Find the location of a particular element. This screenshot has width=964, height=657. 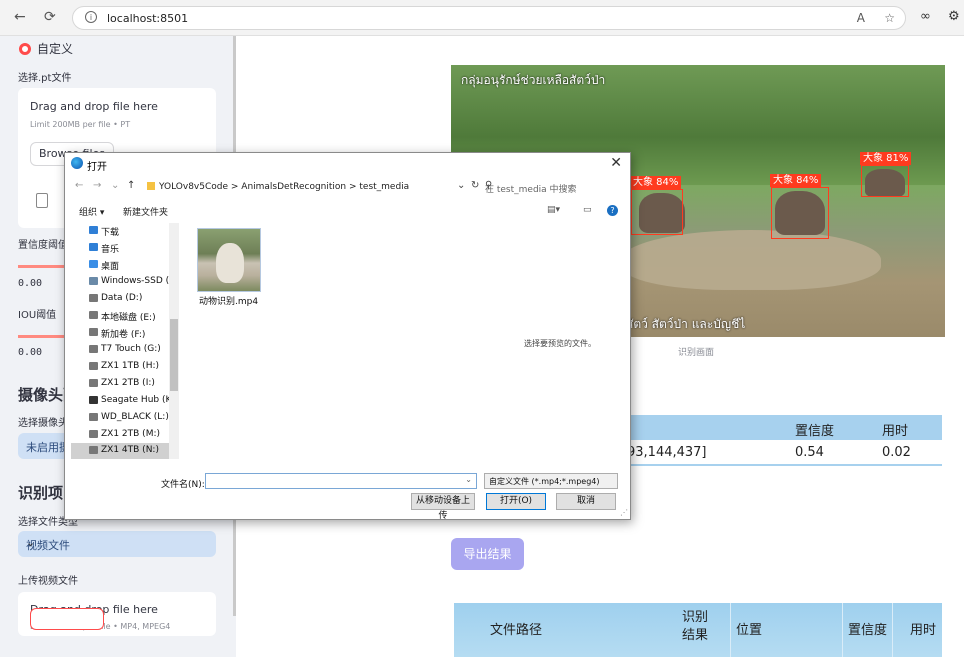

header-confidence: 置信度 is located at coordinates (815, 431).